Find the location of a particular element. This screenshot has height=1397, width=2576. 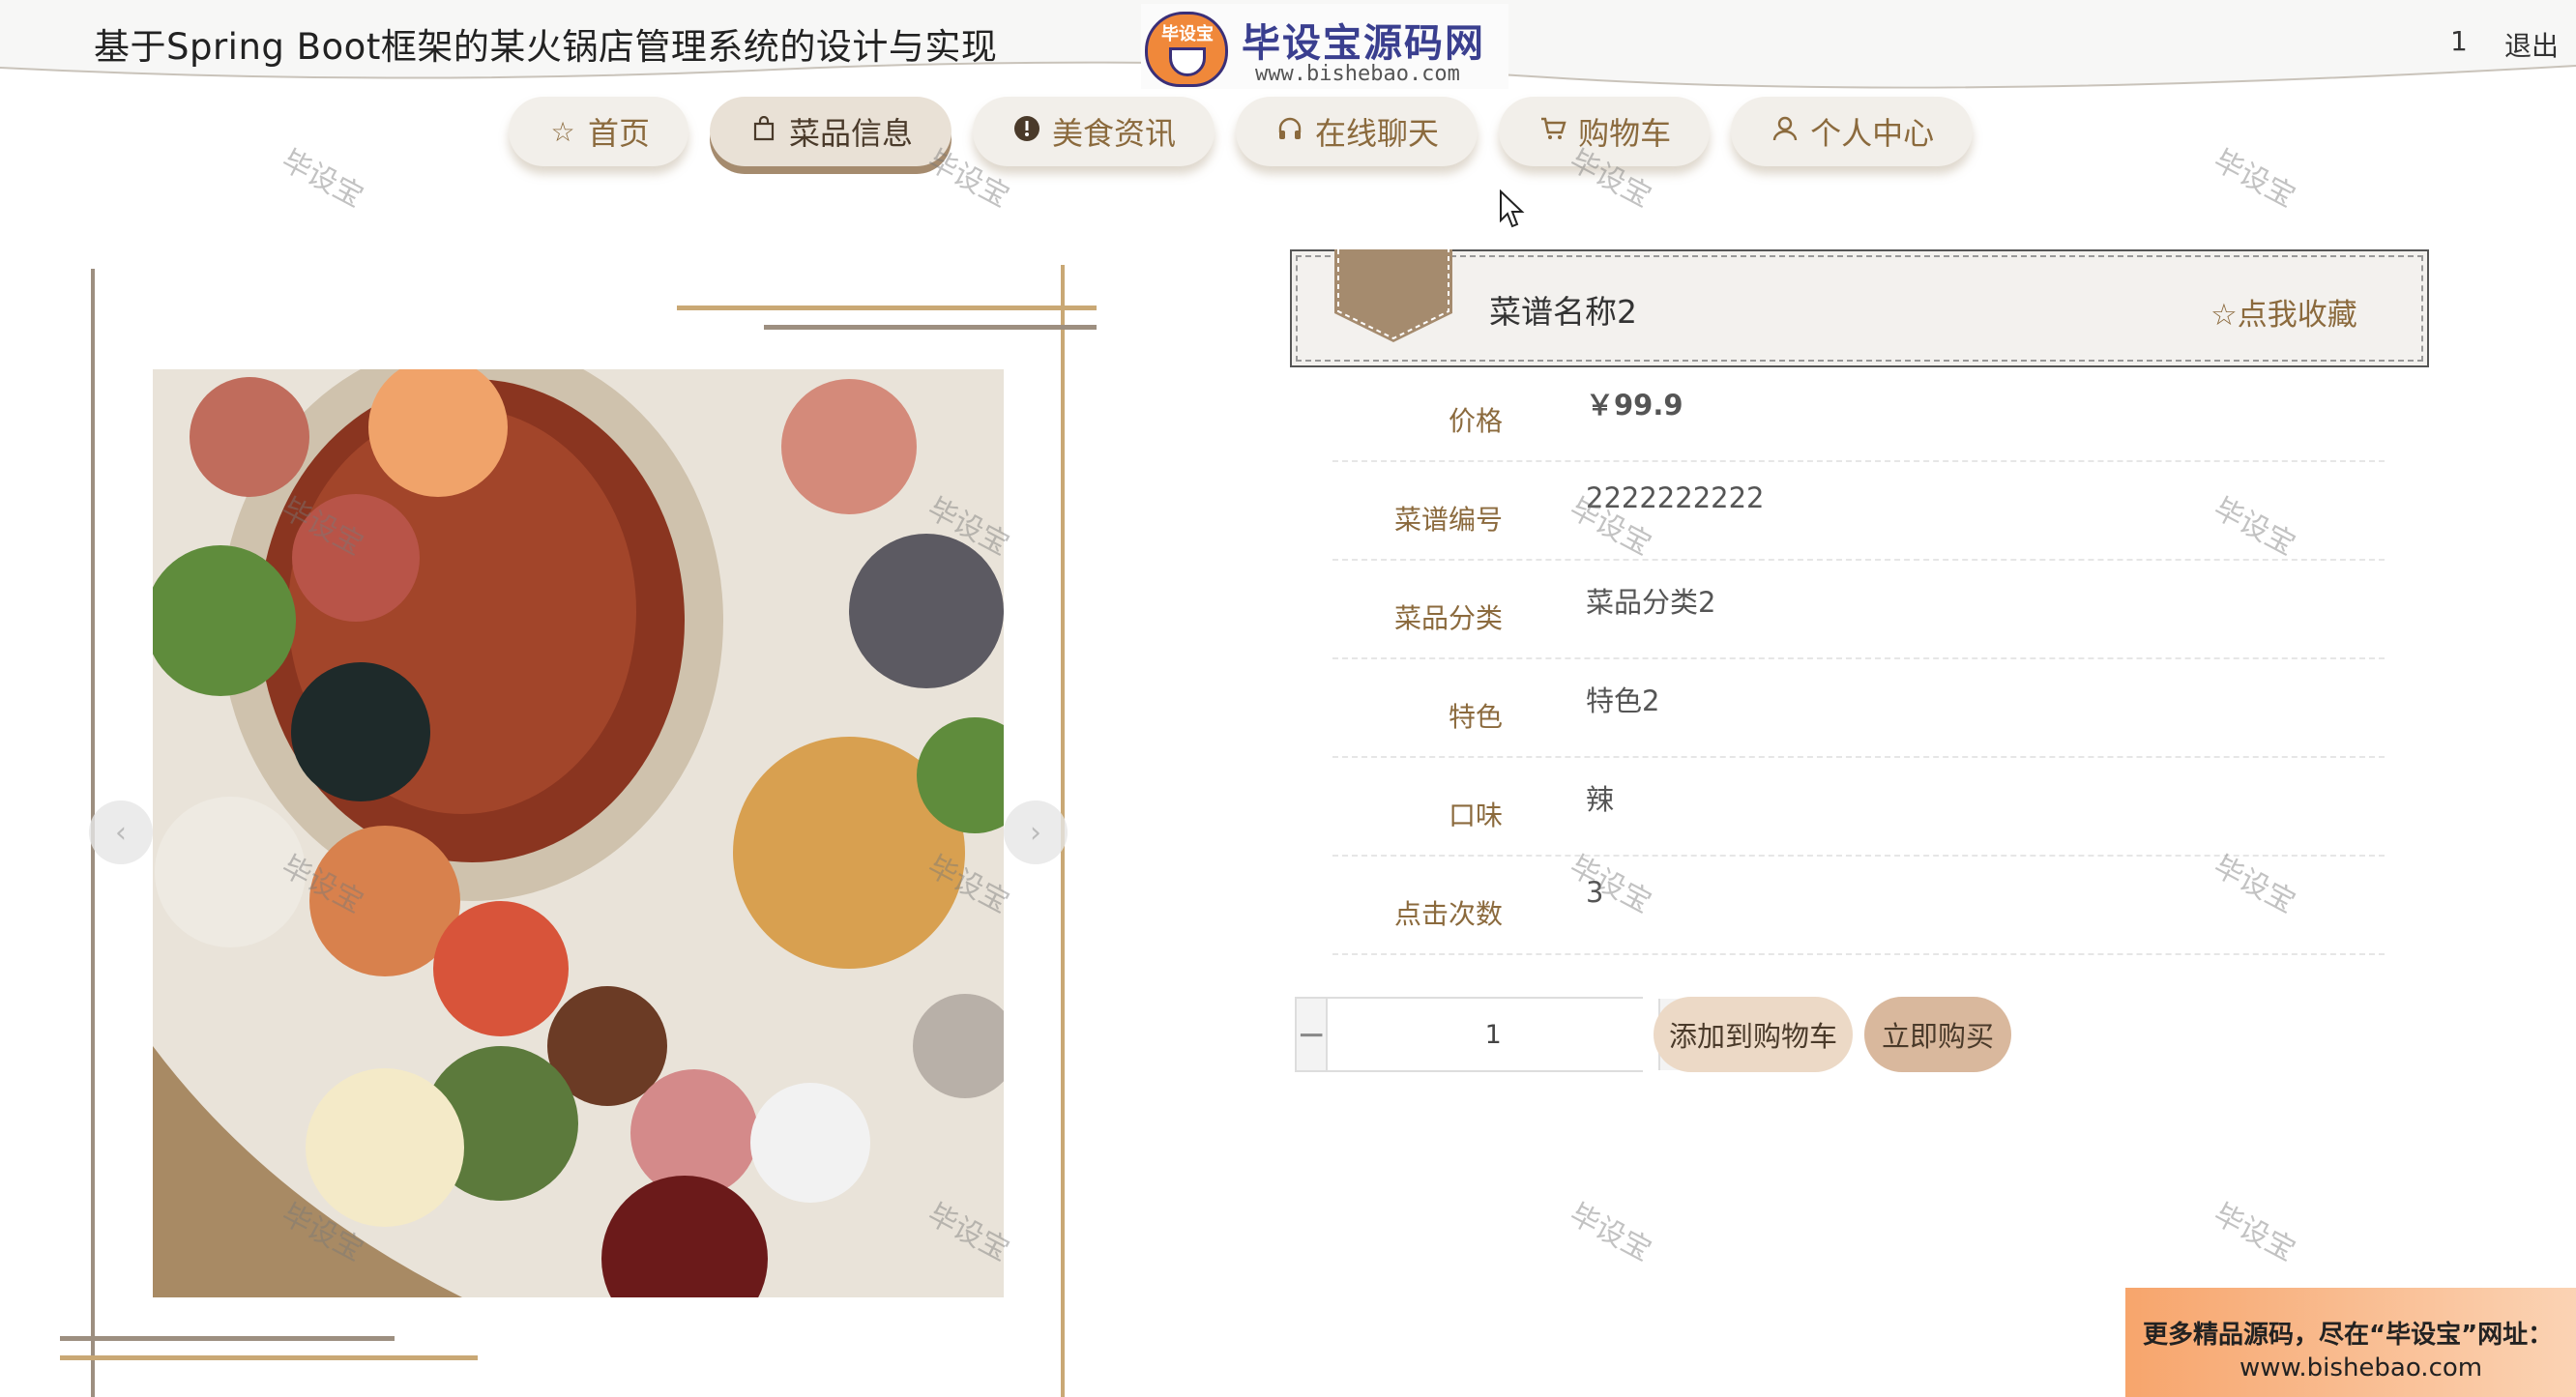

nav-item-news: 美食资讯 is located at coordinates (1094, 131).